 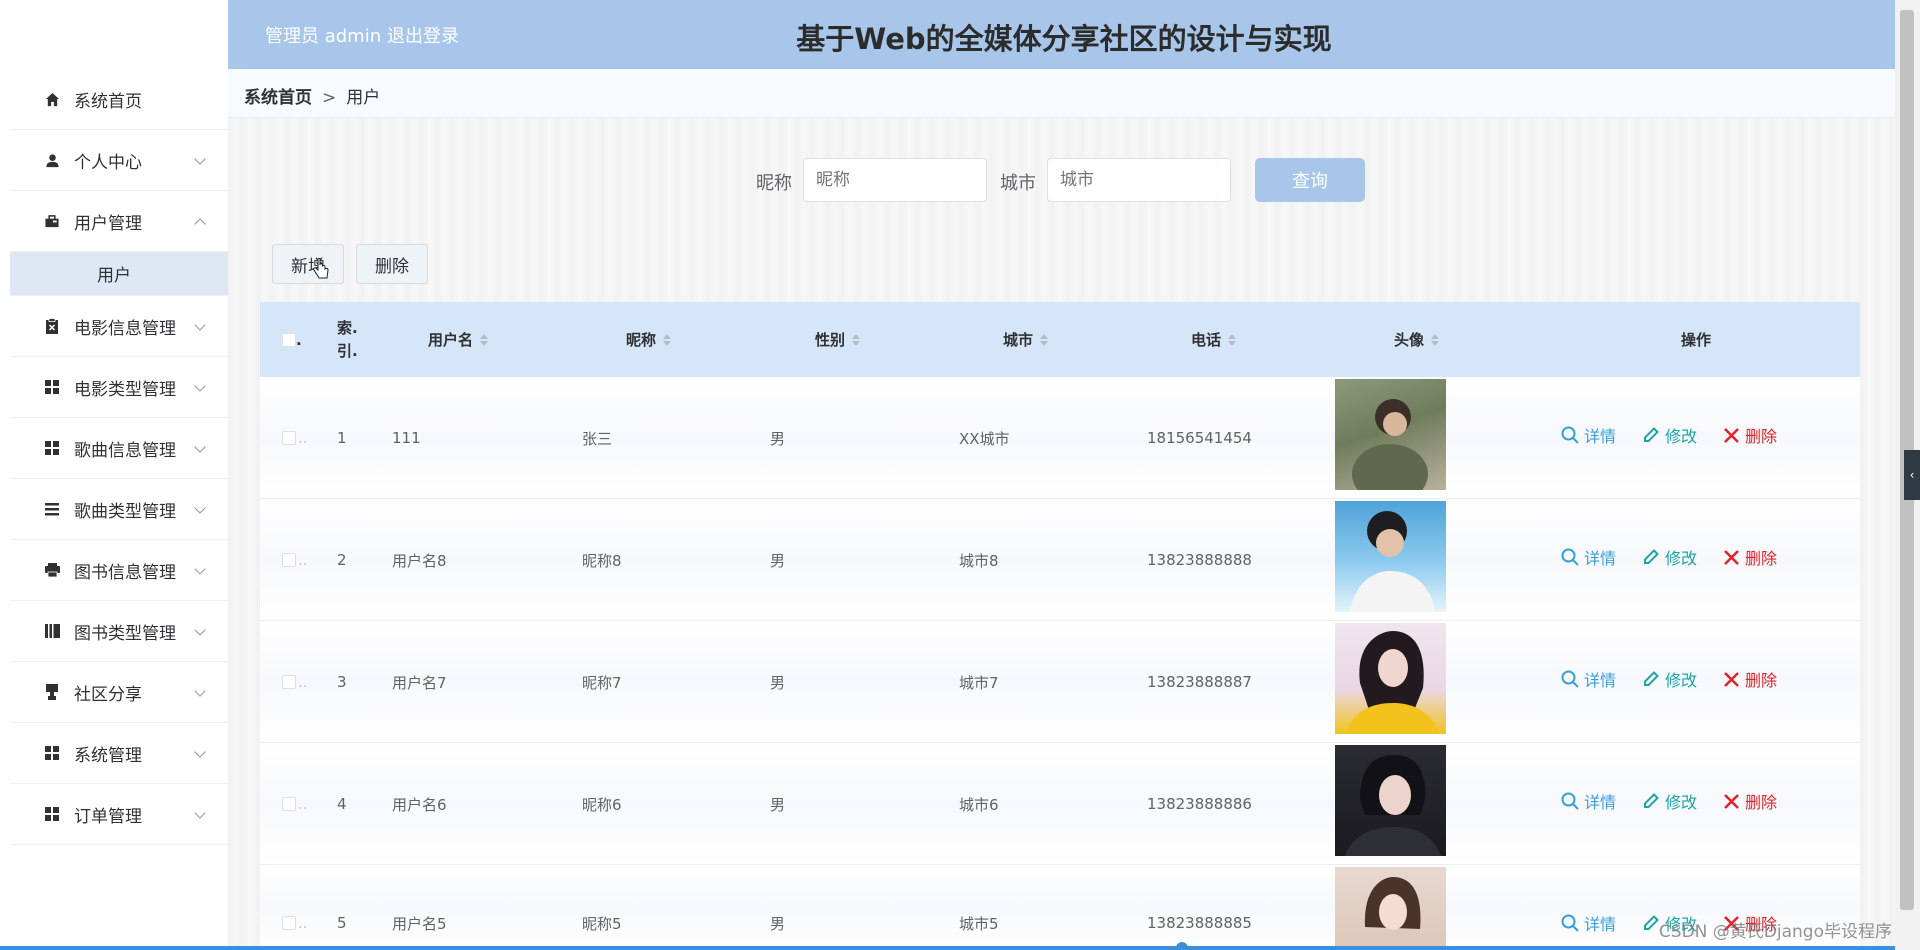 I want to click on sidebar-item-song-type: 歌曲类型管理, so click(x=119, y=509).